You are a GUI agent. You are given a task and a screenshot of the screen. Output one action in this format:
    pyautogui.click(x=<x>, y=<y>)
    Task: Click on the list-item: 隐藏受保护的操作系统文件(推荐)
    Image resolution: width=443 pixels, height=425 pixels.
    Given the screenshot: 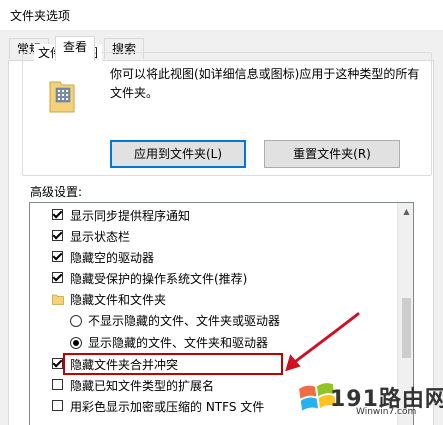 What is the action you would take?
    pyautogui.click(x=149, y=279)
    